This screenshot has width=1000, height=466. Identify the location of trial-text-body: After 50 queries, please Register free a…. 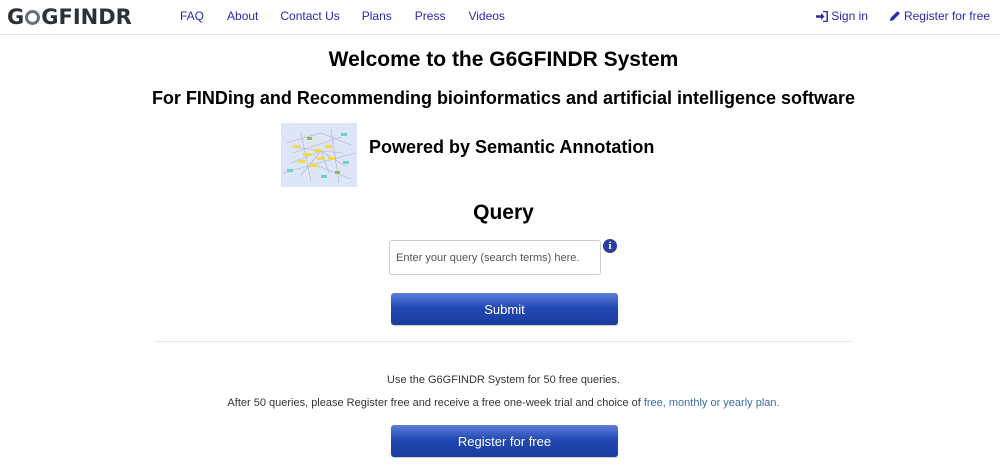
(435, 403).